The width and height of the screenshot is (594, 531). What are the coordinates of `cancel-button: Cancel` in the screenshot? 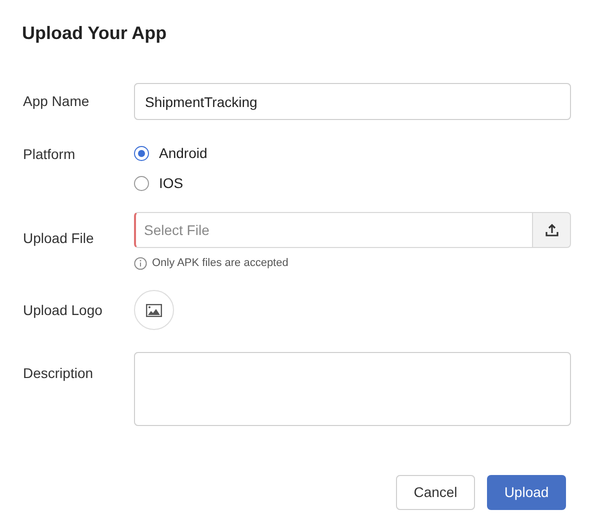 It's located at (435, 492).